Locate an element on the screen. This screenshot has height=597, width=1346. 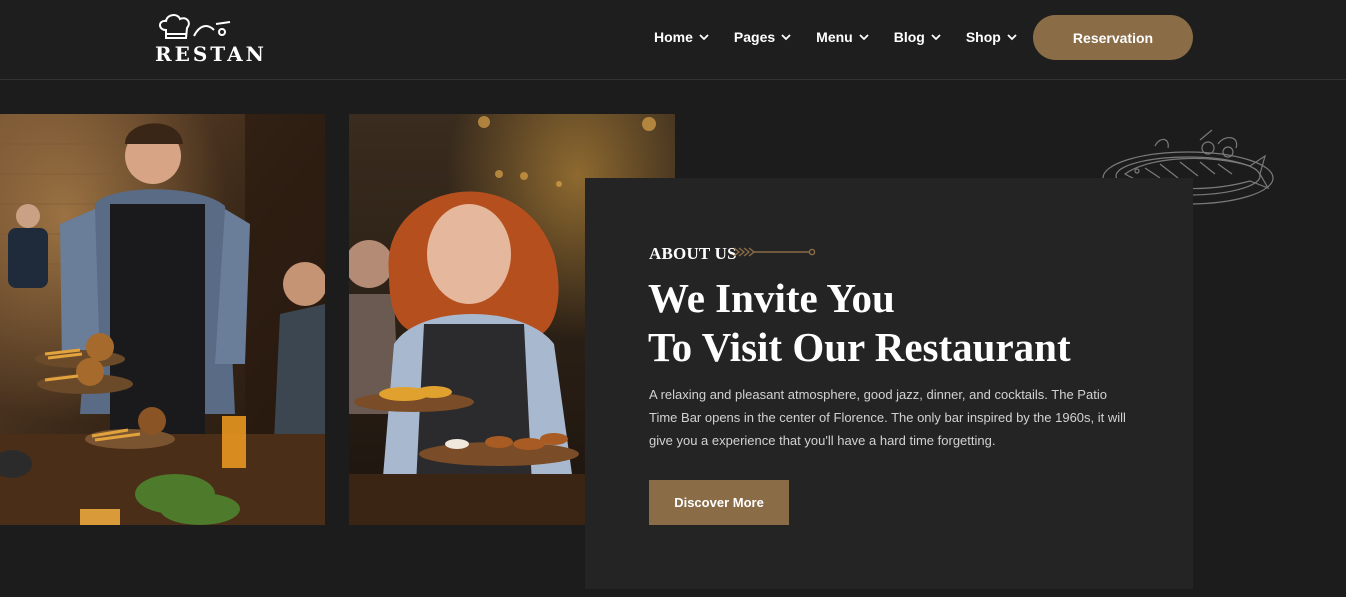
logo: RESTAN is located at coordinates (208, 40).